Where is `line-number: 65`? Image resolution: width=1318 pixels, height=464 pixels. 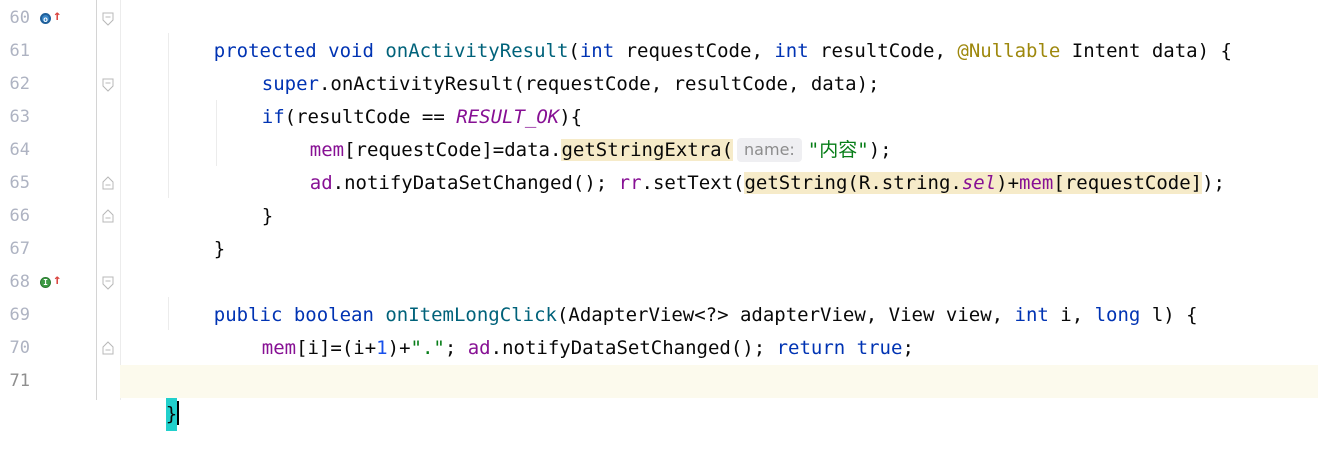
line-number: 65 is located at coordinates (19, 183).